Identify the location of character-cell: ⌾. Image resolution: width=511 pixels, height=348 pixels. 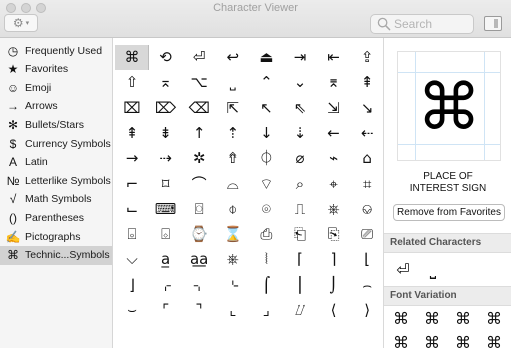
(266, 209).